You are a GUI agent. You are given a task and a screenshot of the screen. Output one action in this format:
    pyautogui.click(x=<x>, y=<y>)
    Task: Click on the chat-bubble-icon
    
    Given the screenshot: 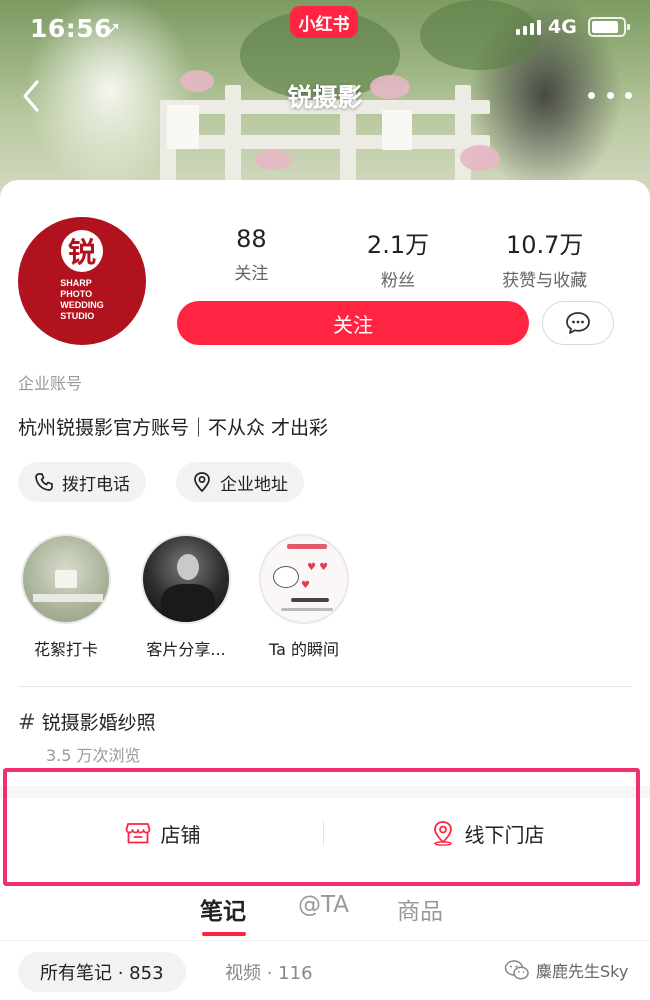 What is the action you would take?
    pyautogui.click(x=578, y=323)
    